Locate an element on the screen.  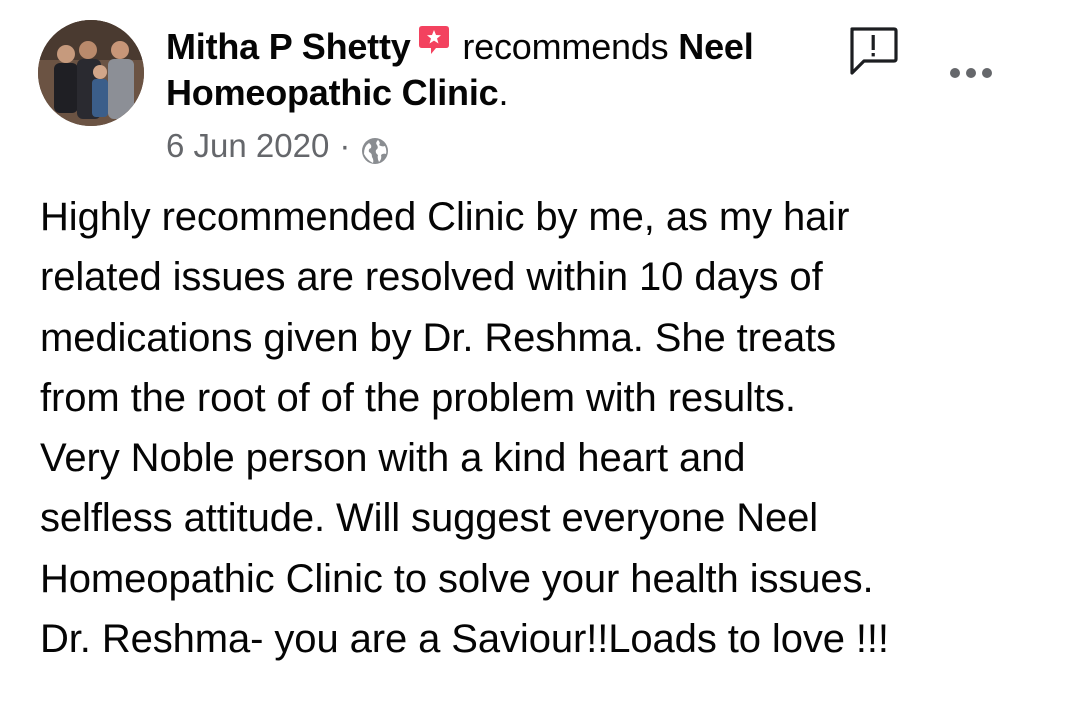
recommendation-flag-icon is located at coordinates (434, 39).